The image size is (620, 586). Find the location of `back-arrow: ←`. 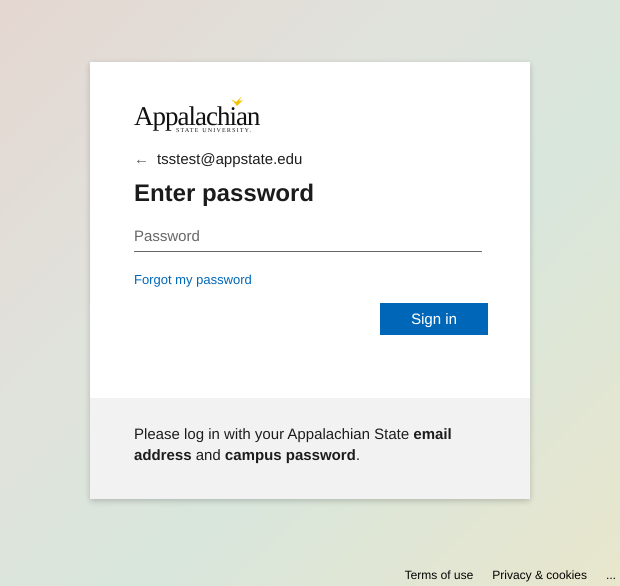

back-arrow: ← is located at coordinates (141, 159).